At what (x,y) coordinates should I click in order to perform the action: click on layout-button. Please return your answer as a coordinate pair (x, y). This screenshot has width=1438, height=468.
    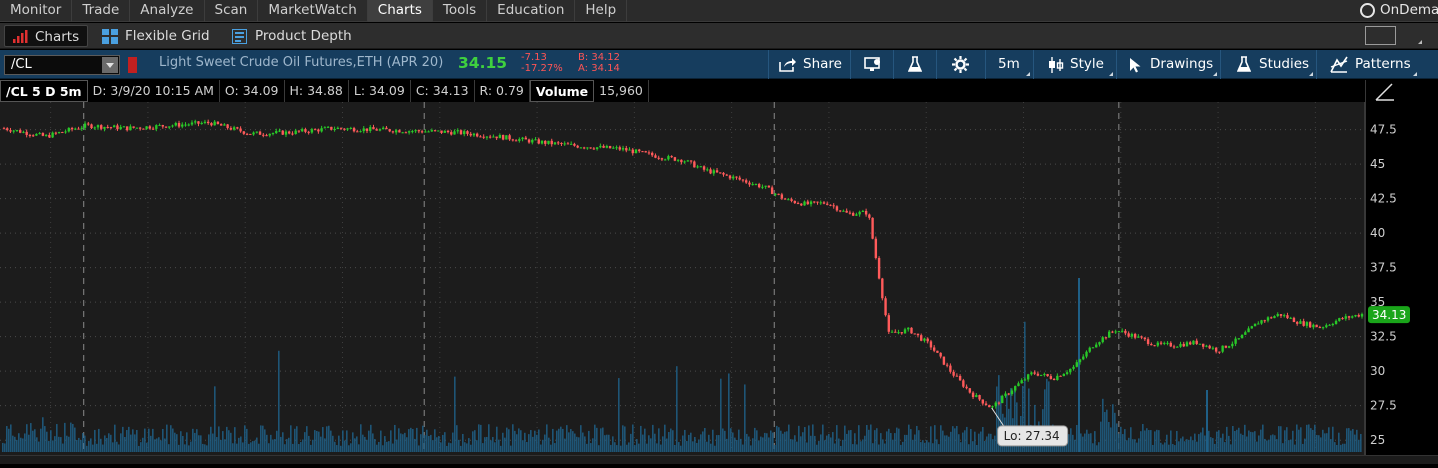
    Looking at the image, I should click on (1380, 35).